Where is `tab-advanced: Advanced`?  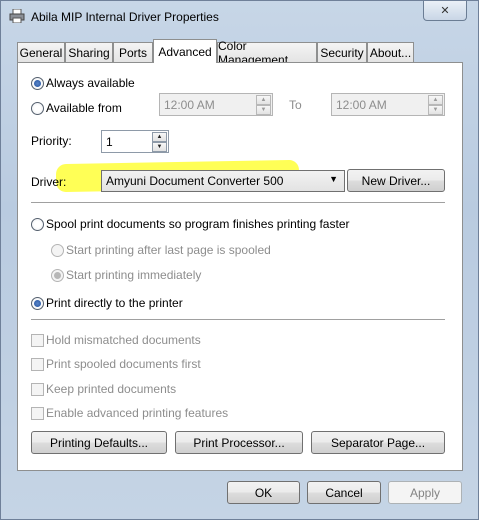 tab-advanced: Advanced is located at coordinates (185, 51).